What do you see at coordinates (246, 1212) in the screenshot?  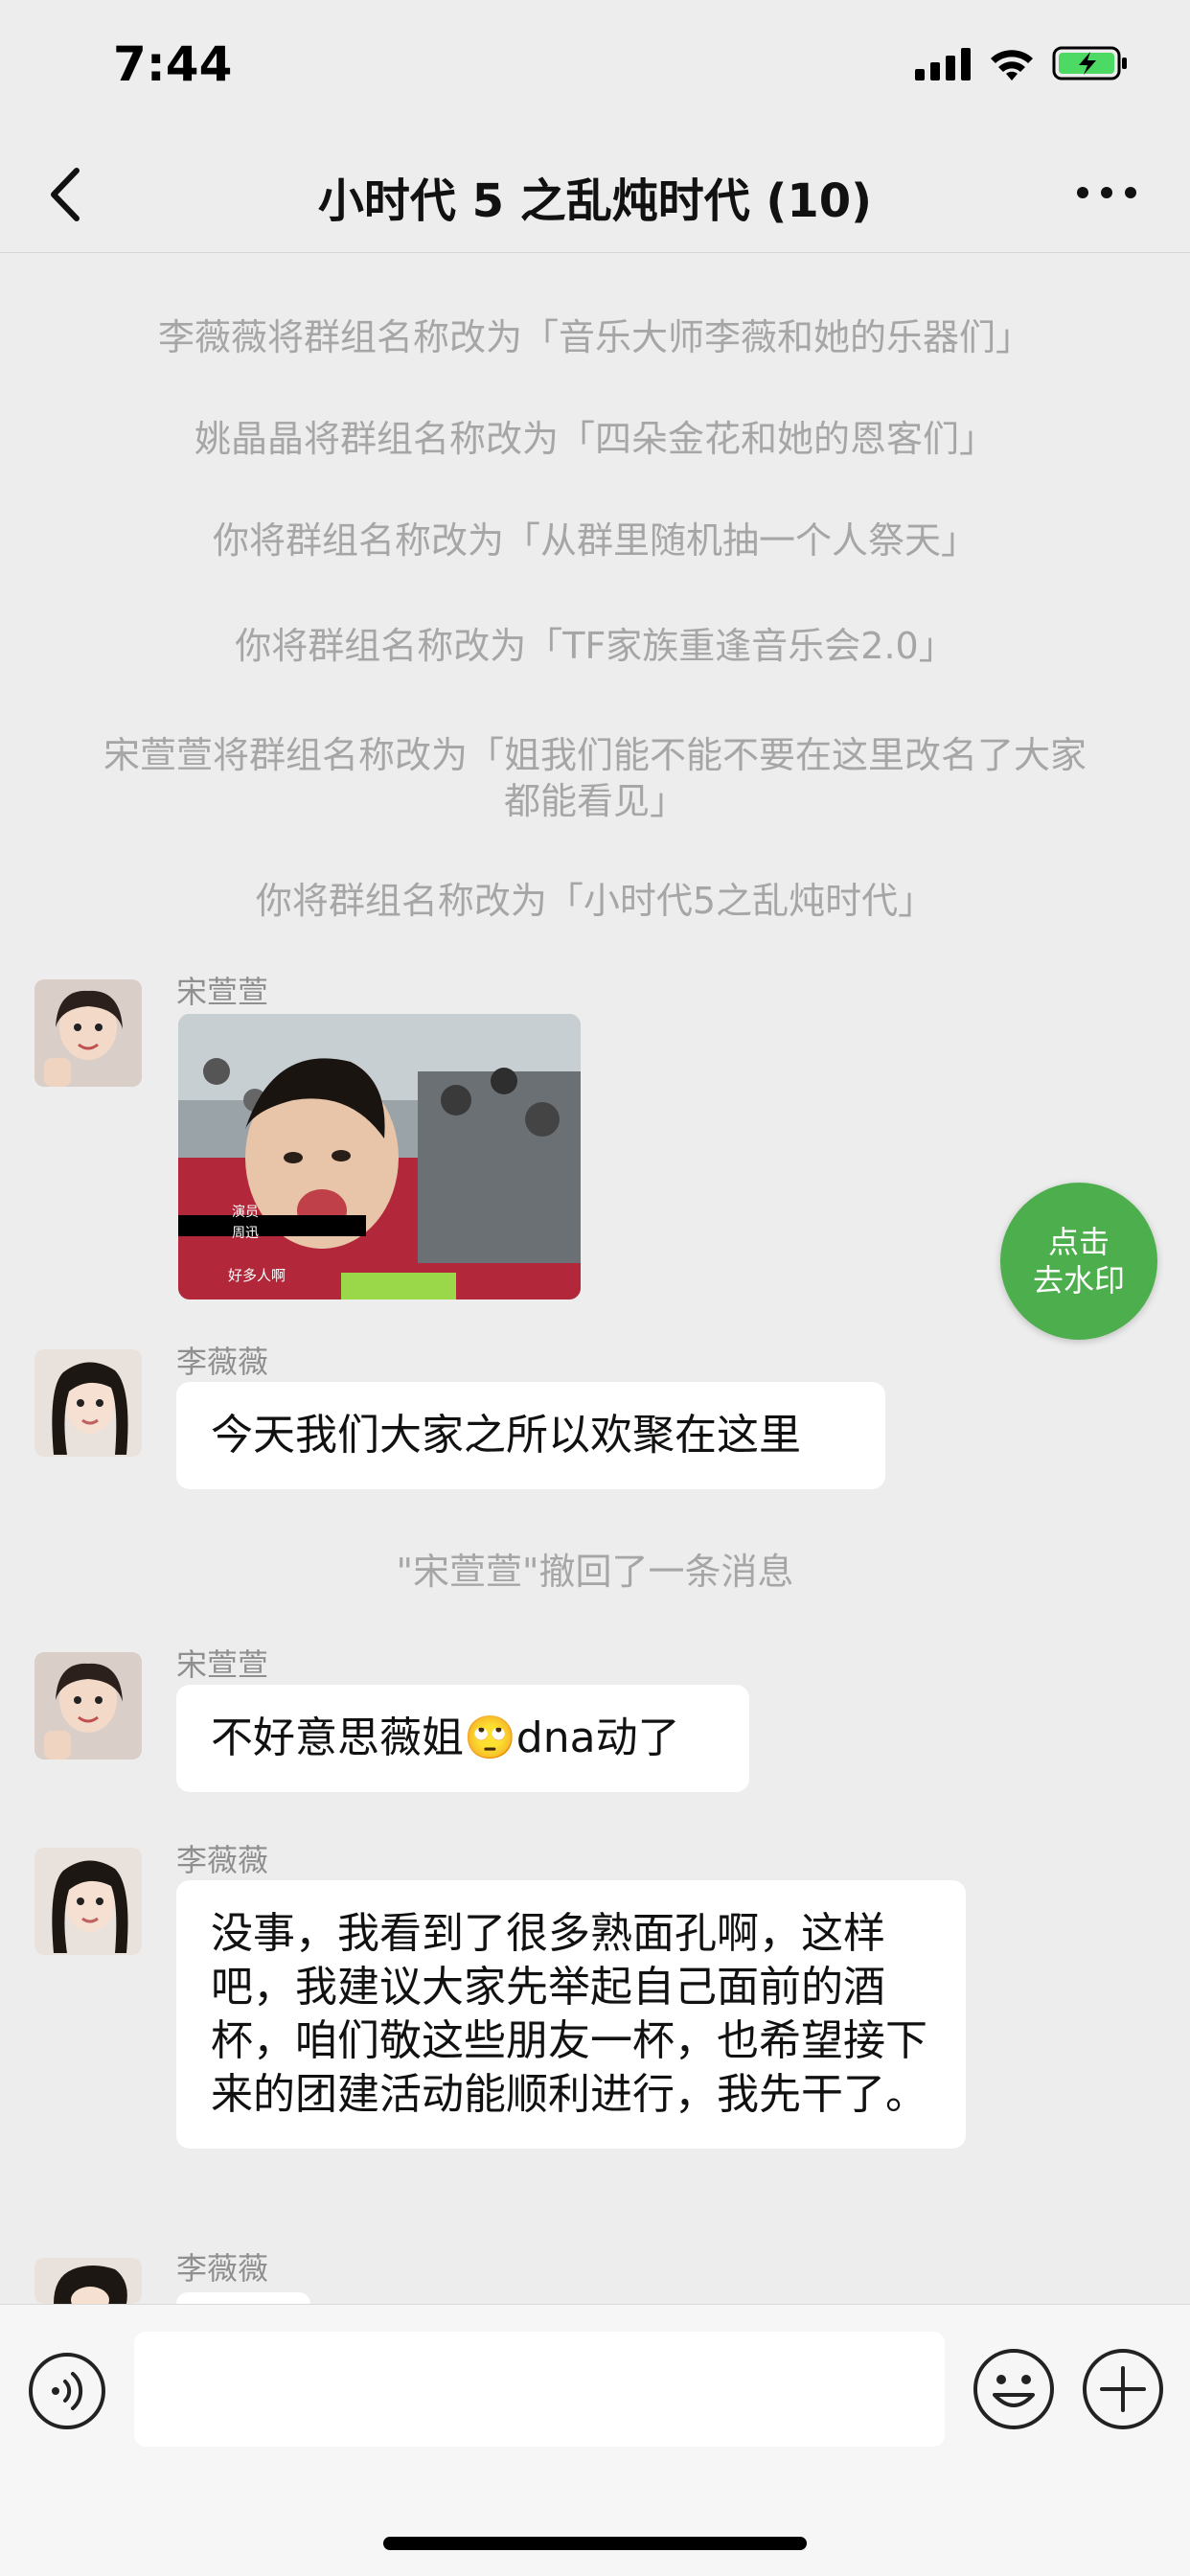 I see `image-caption: 演员` at bounding box center [246, 1212].